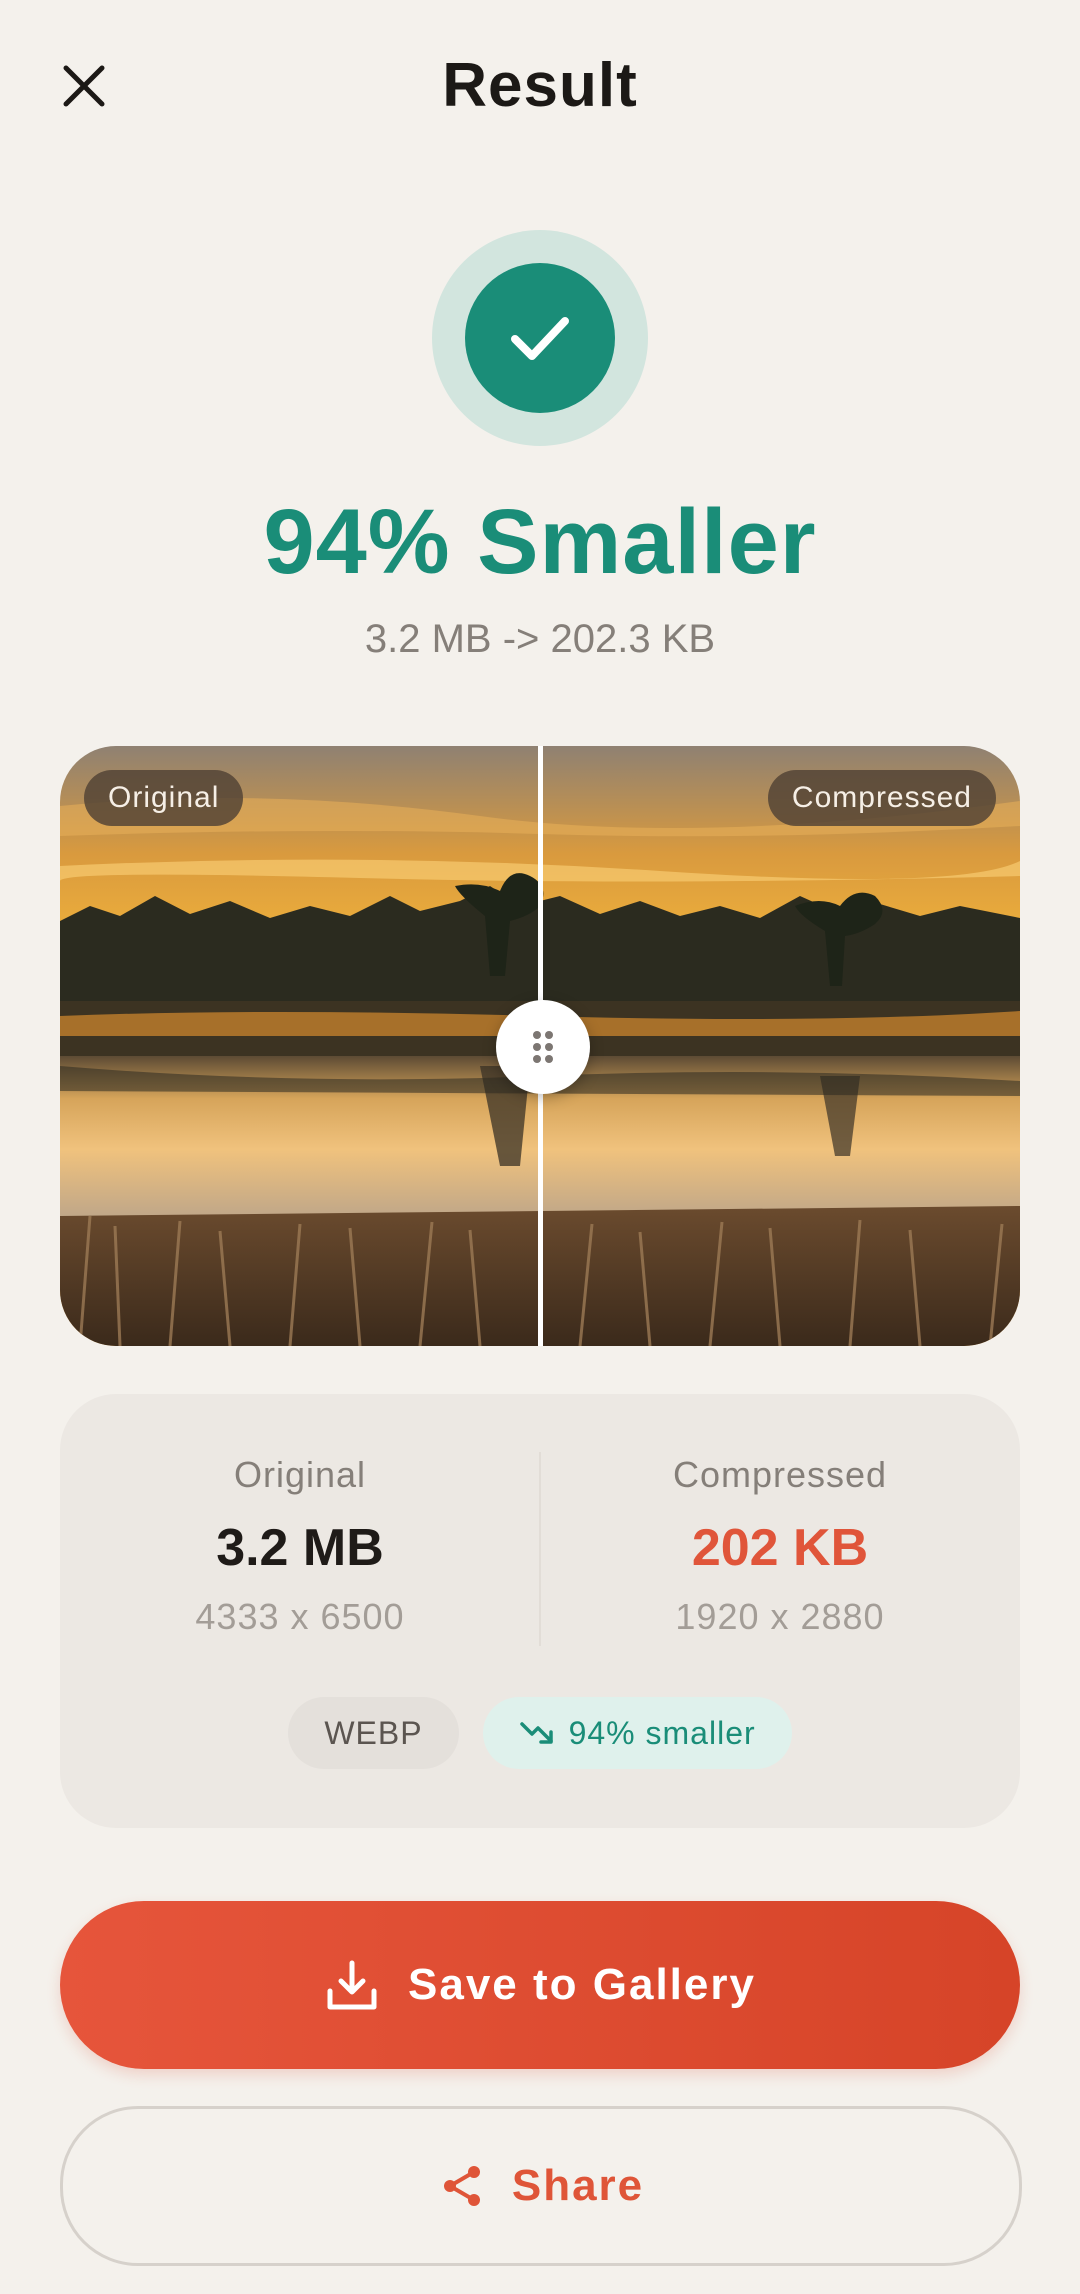  Describe the element at coordinates (540, 639) in the screenshot. I see `size-change-summary: 3.2 MB -> 202.3 KB` at that location.